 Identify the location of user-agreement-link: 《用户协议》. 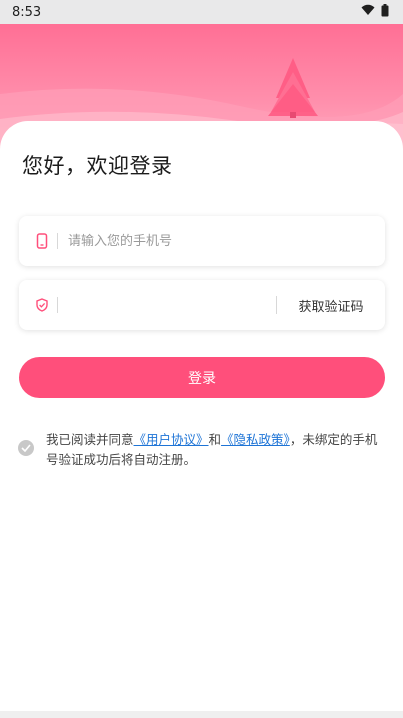
(171, 439).